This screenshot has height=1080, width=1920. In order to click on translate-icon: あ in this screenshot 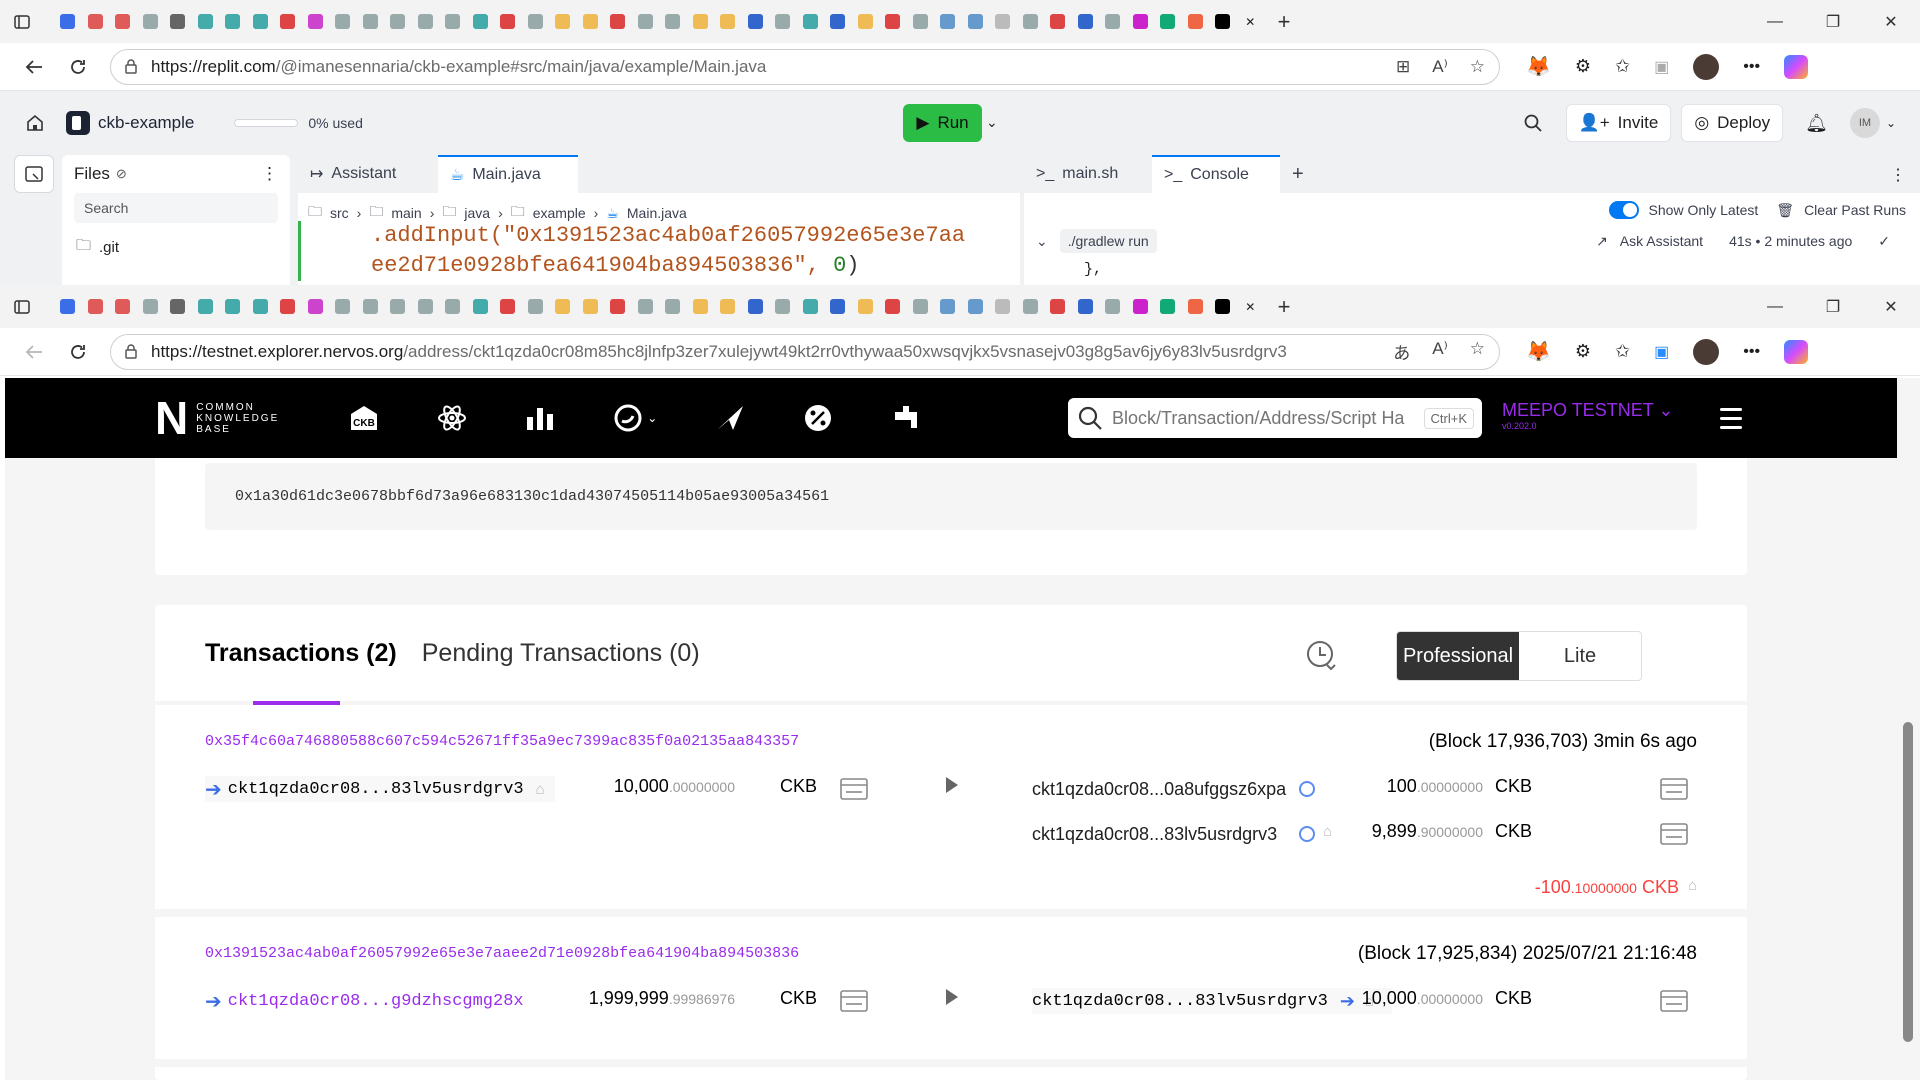, I will do `click(1401, 351)`.